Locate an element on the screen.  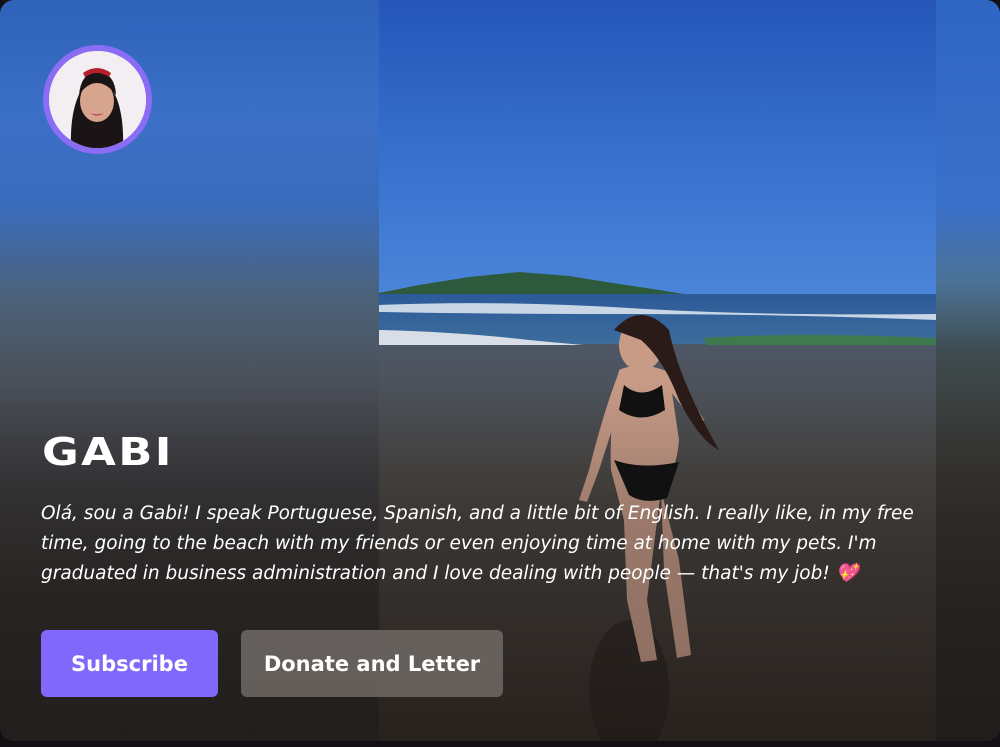
background-blur-strip is located at coordinates (968, 370).